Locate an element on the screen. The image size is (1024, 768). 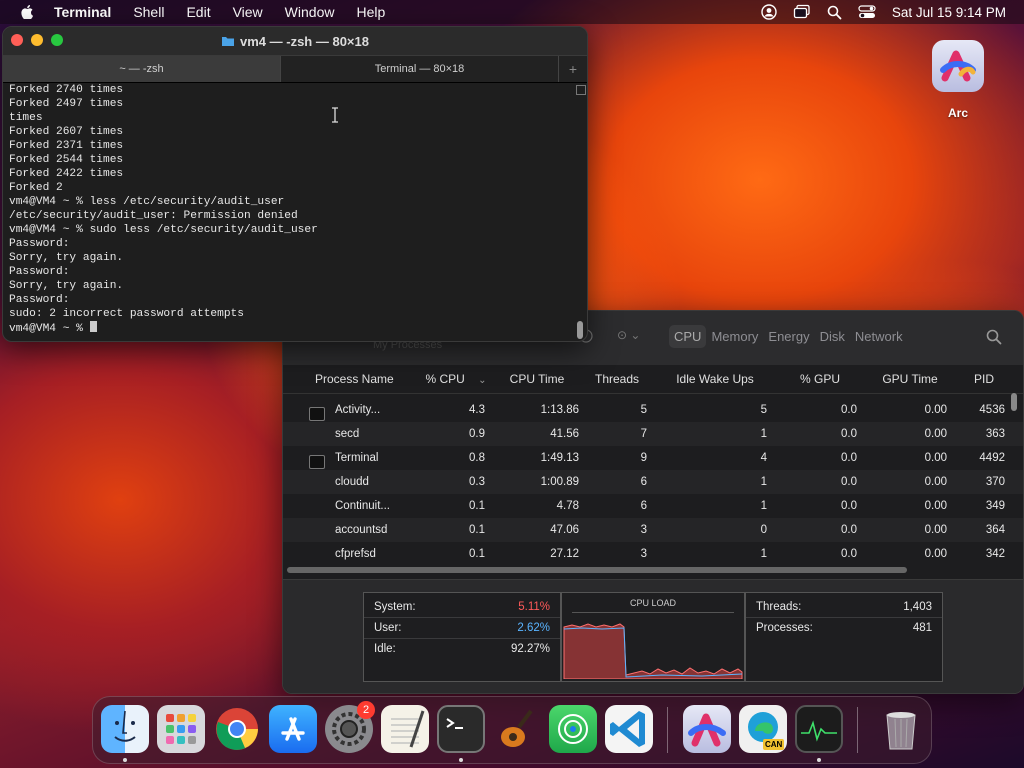
tab-zsh: ~ — -zsh is located at coordinates (141, 69).